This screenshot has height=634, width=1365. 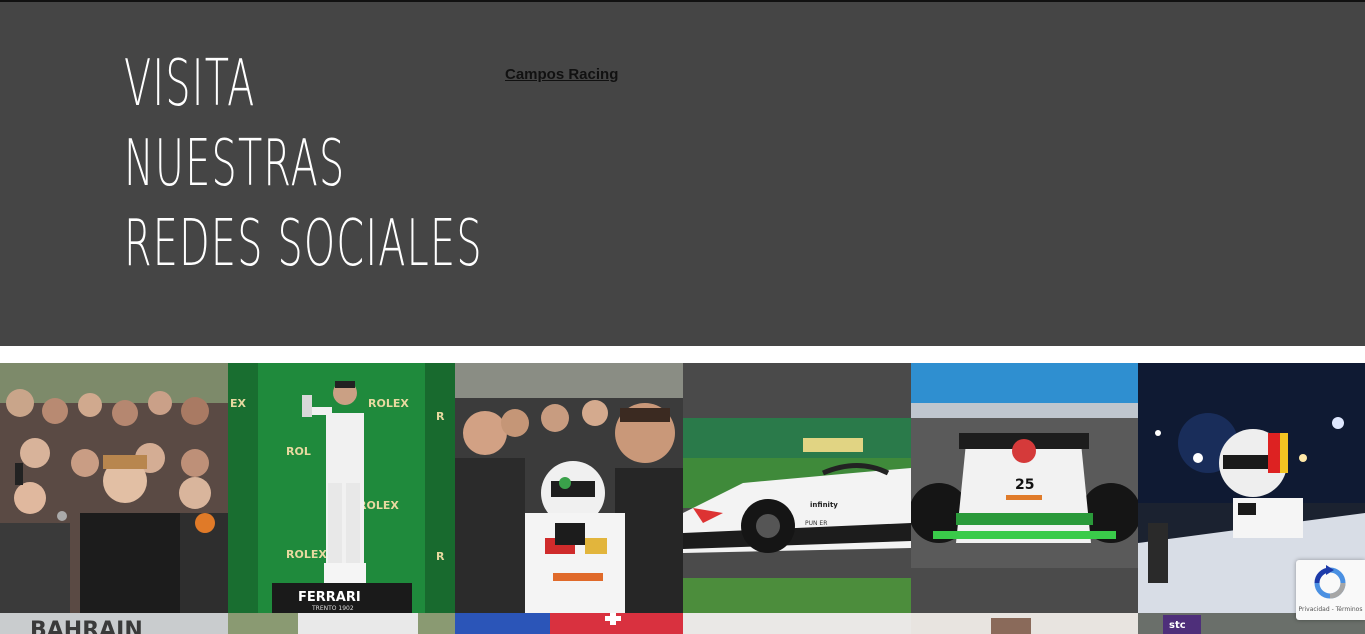 I want to click on gallery-tile-row2-1: BAHRAIN, so click(x=114, y=623).